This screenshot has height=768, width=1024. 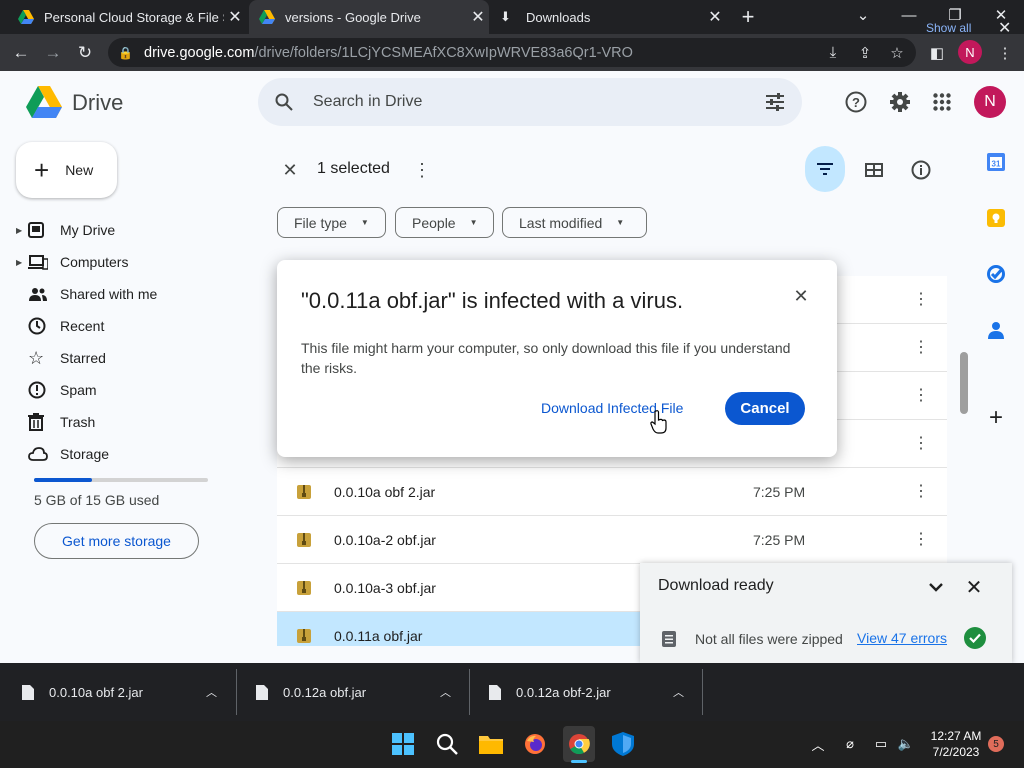 I want to click on taskbar-search-icon, so click(x=447, y=744).